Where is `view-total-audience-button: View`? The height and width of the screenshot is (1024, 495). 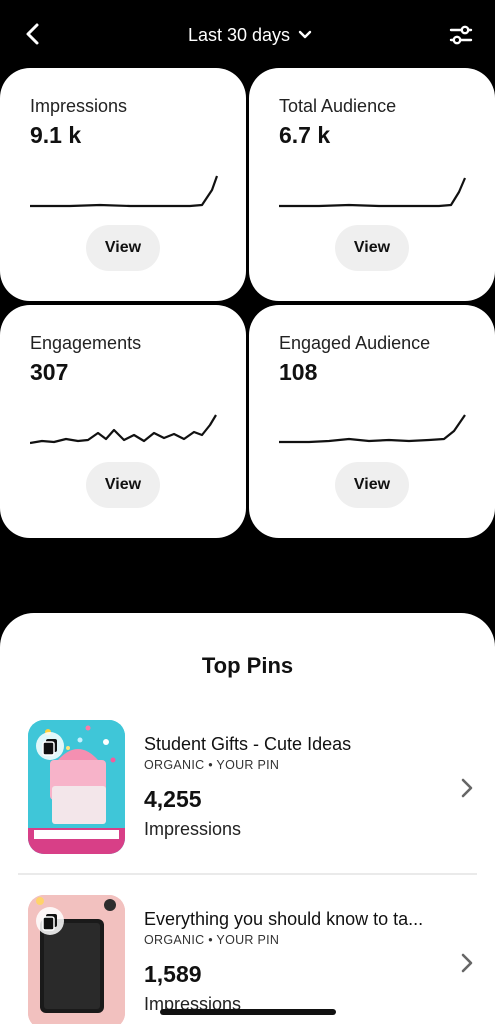 view-total-audience-button: View is located at coordinates (372, 248).